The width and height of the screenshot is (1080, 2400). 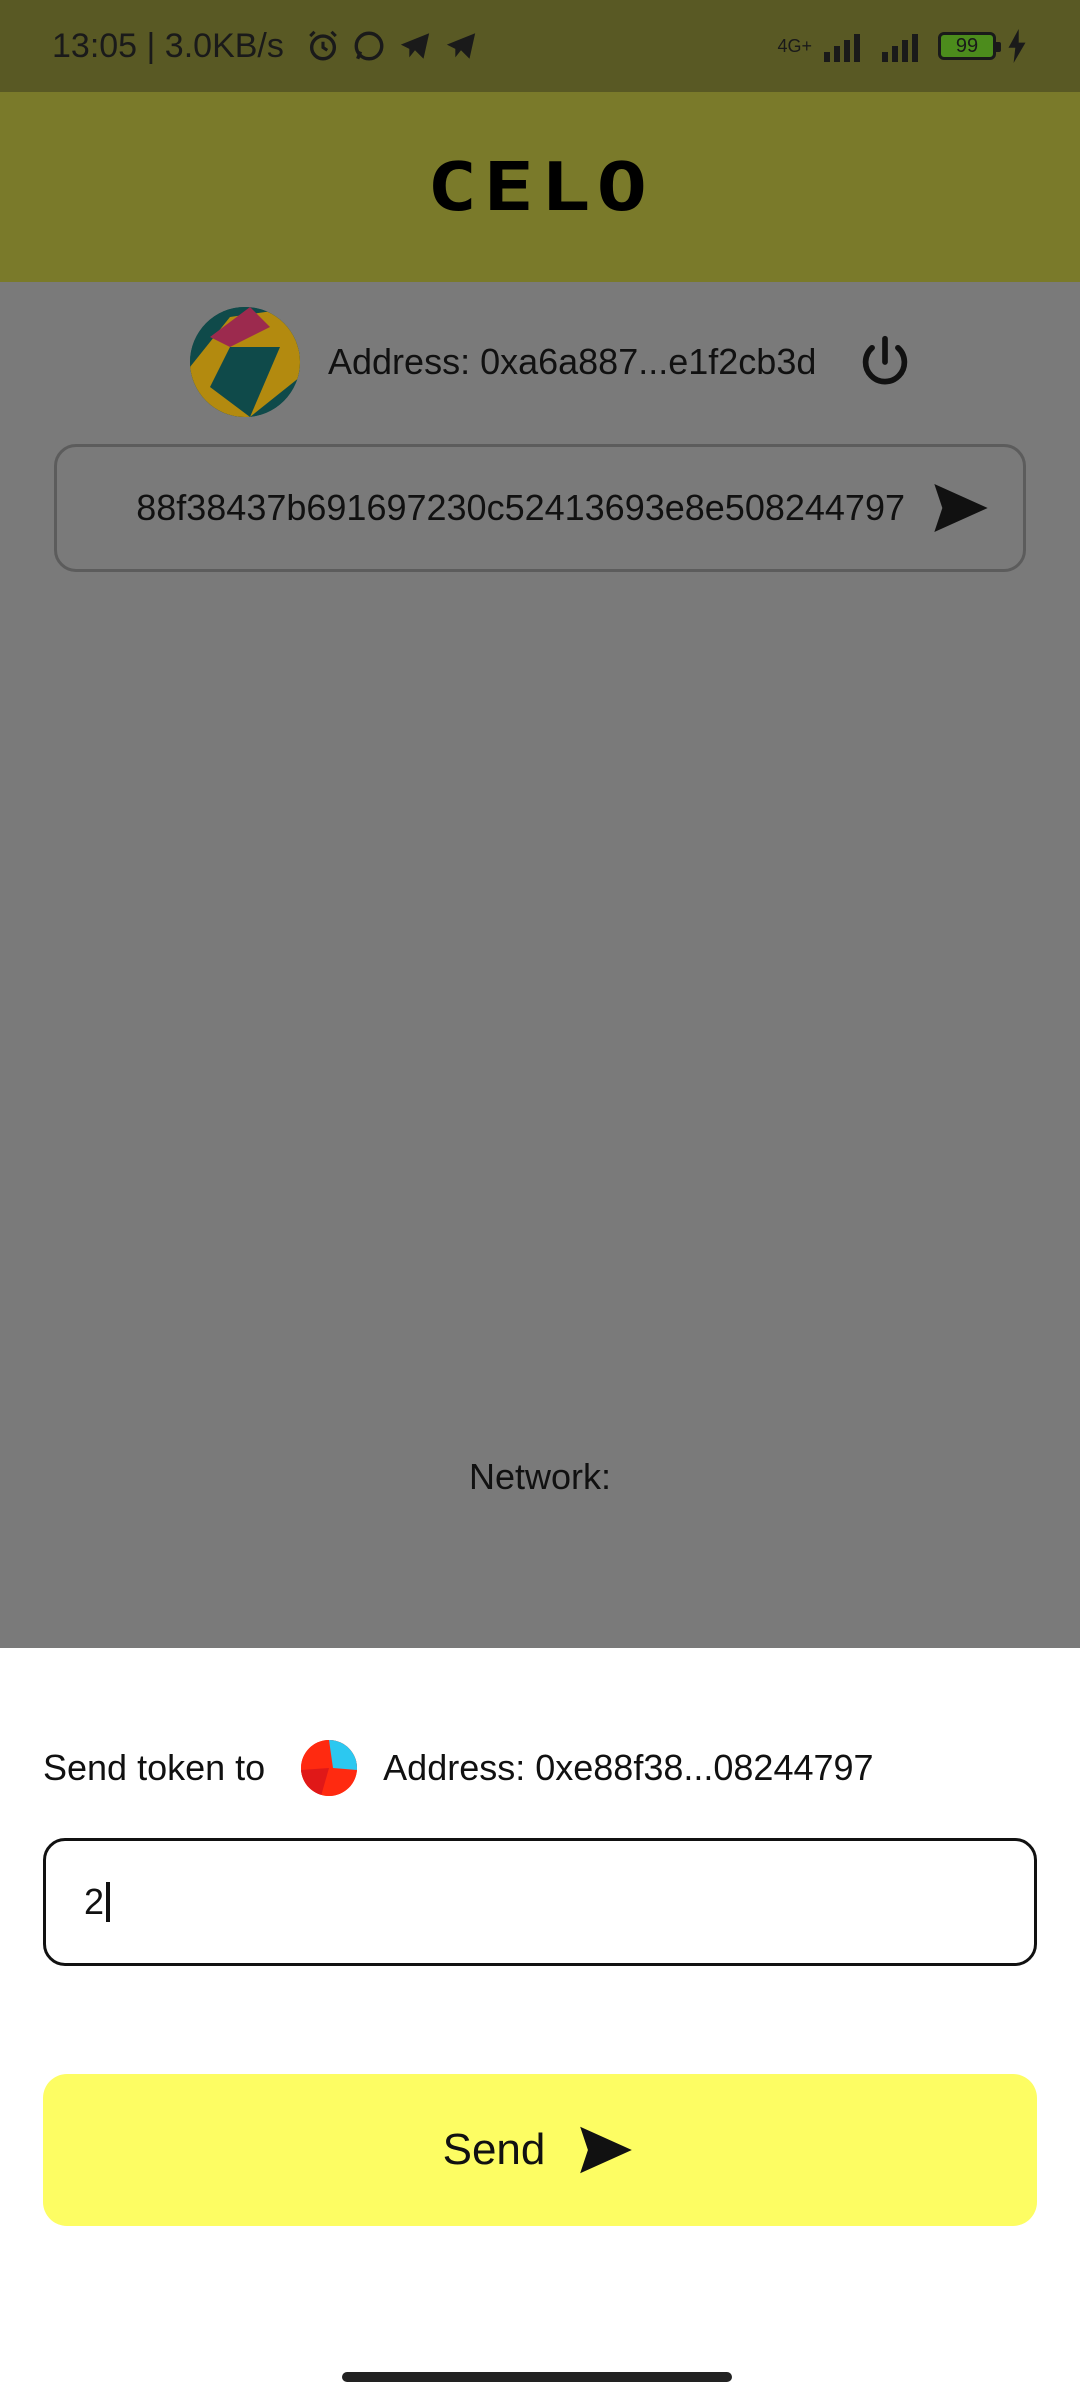 I want to click on recipient-address: Address: 0xe88f38...08244797, so click(x=628, y=1767).